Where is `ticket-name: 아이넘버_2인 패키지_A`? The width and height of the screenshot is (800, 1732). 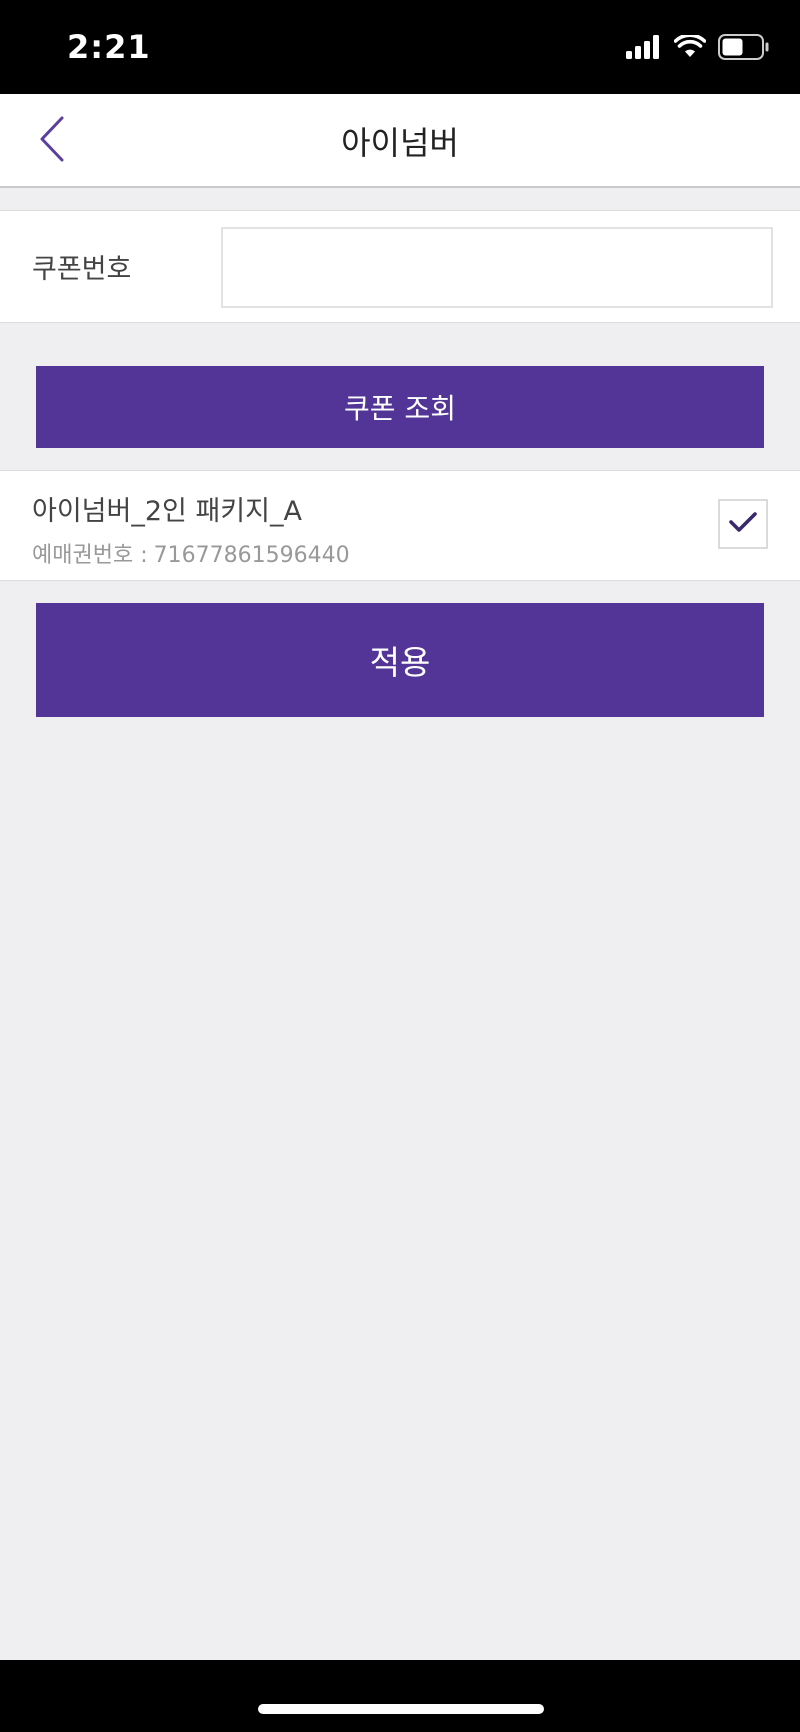 ticket-name: 아이넘버_2인 패키지_A is located at coordinates (167, 511).